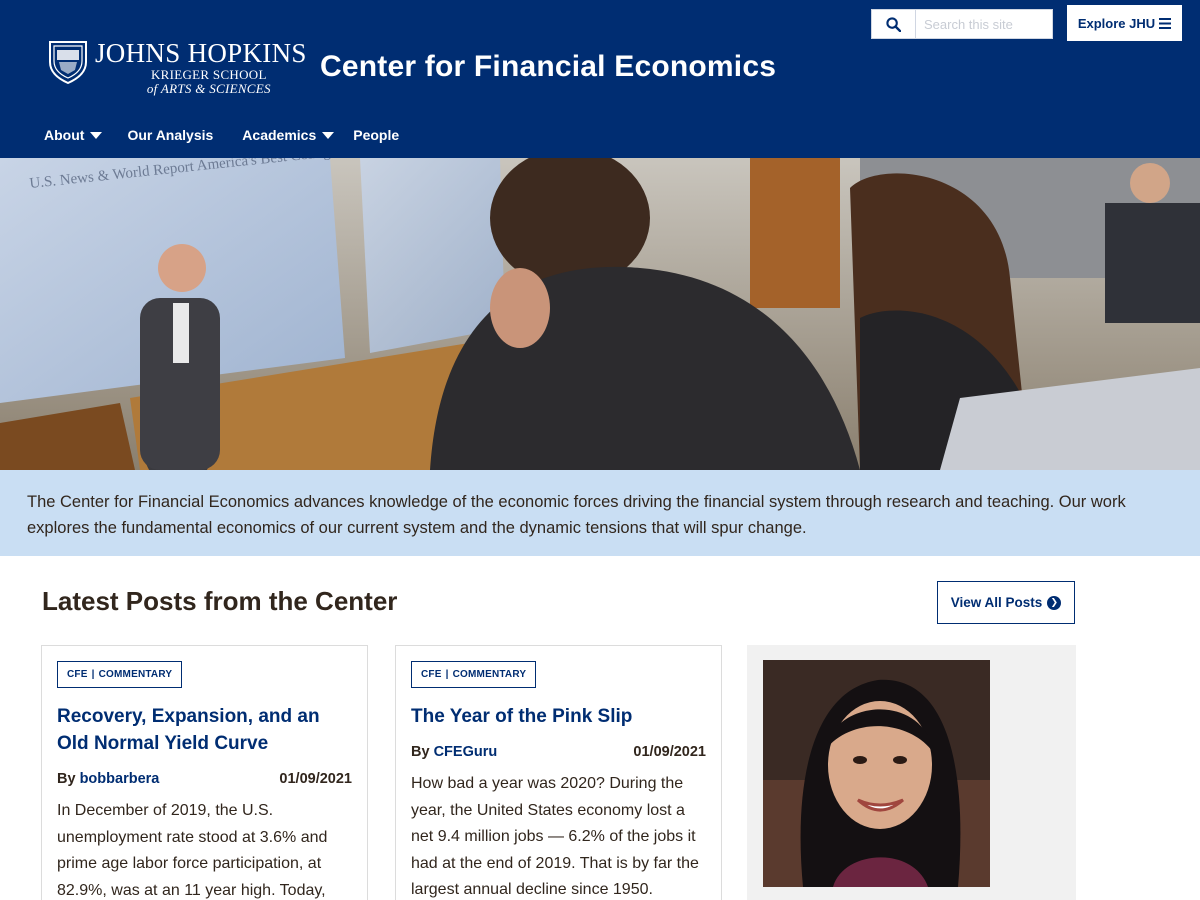  What do you see at coordinates (279, 135) in the screenshot?
I see `nav-label: Academics` at bounding box center [279, 135].